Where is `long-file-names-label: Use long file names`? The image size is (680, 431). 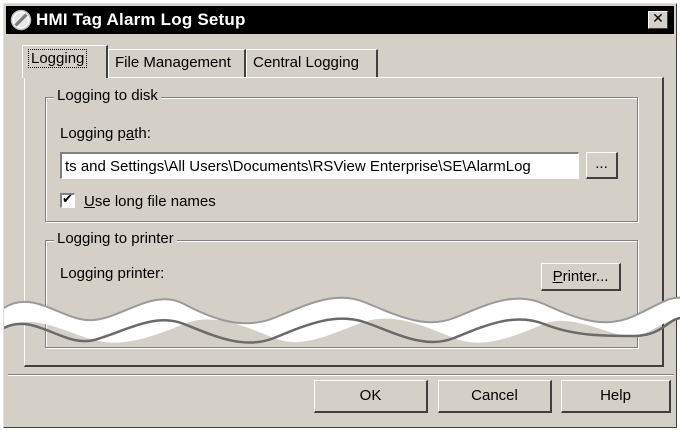 long-file-names-label: Use long file names is located at coordinates (150, 201).